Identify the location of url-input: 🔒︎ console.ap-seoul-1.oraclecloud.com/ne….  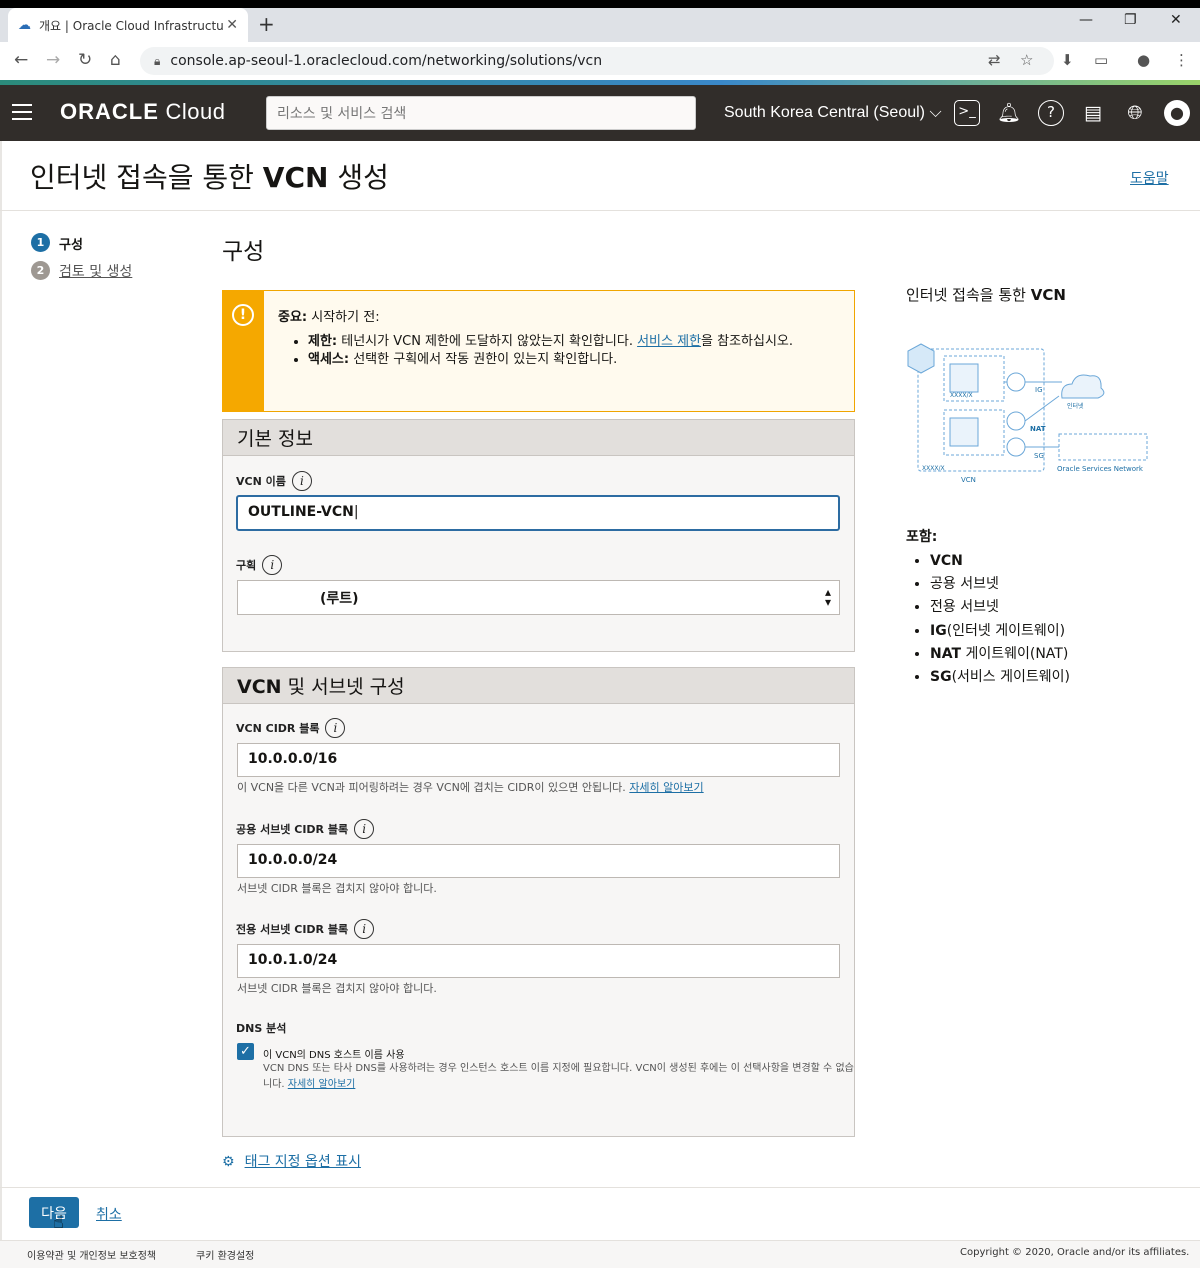
(597, 61).